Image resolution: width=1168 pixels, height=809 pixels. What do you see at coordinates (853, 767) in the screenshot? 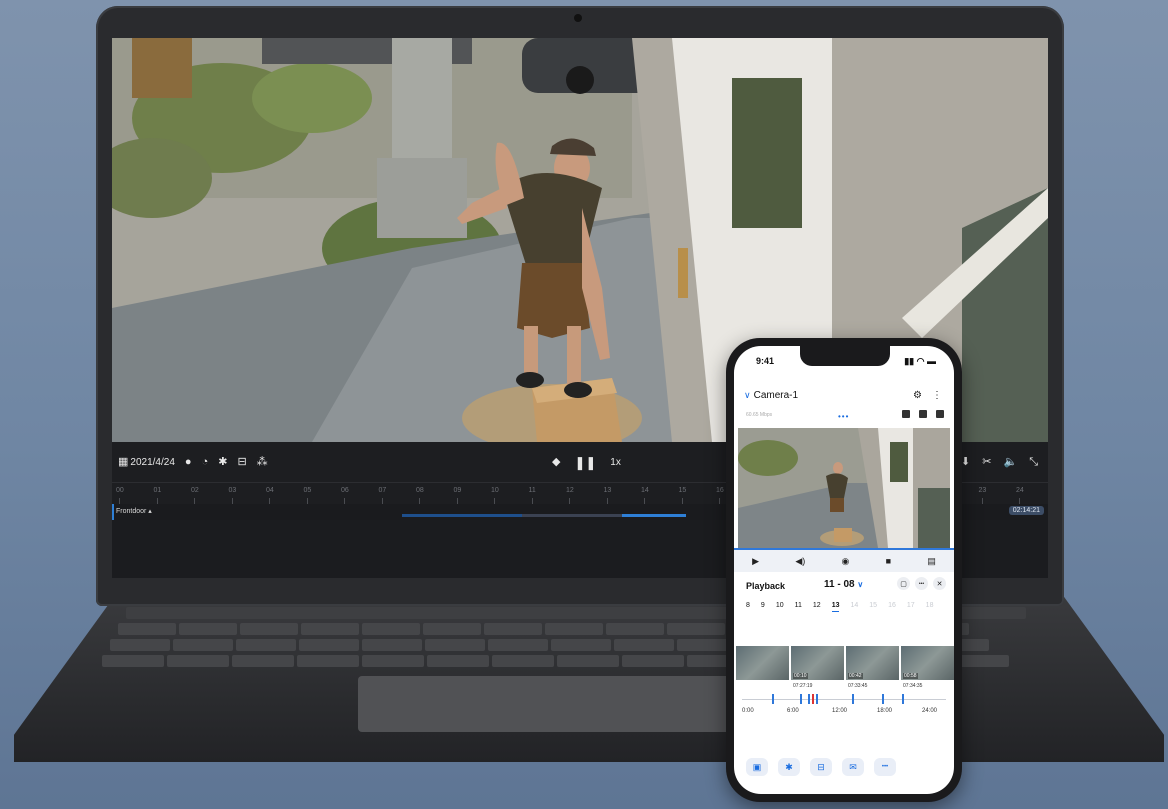
I see `message-button: ✉` at bounding box center [853, 767].